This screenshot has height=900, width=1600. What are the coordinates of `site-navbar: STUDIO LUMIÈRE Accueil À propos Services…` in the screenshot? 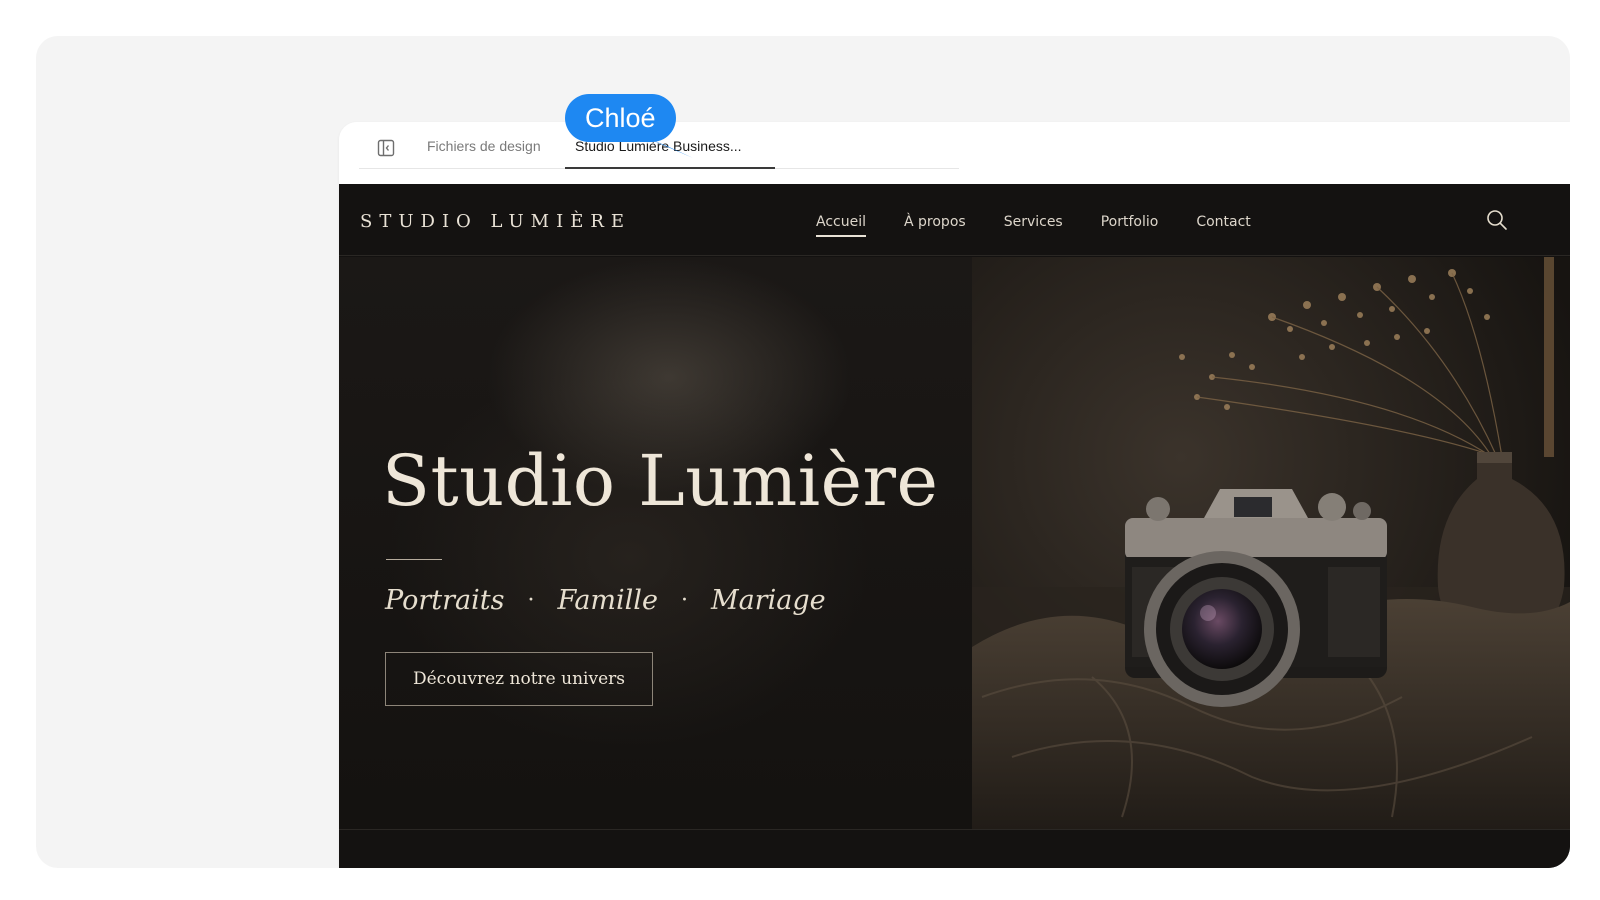 It's located at (954, 220).